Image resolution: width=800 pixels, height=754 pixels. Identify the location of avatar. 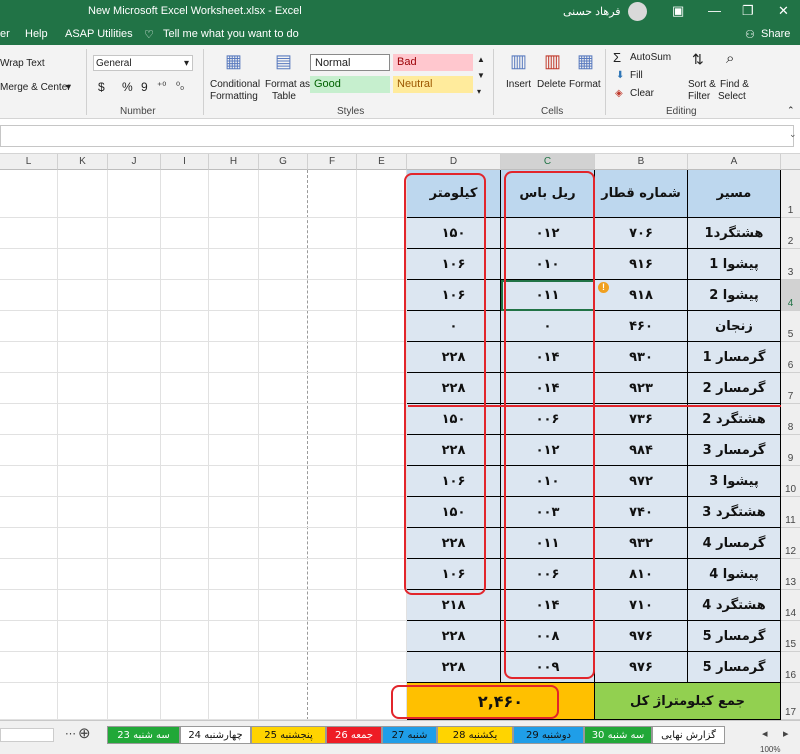
(637, 11).